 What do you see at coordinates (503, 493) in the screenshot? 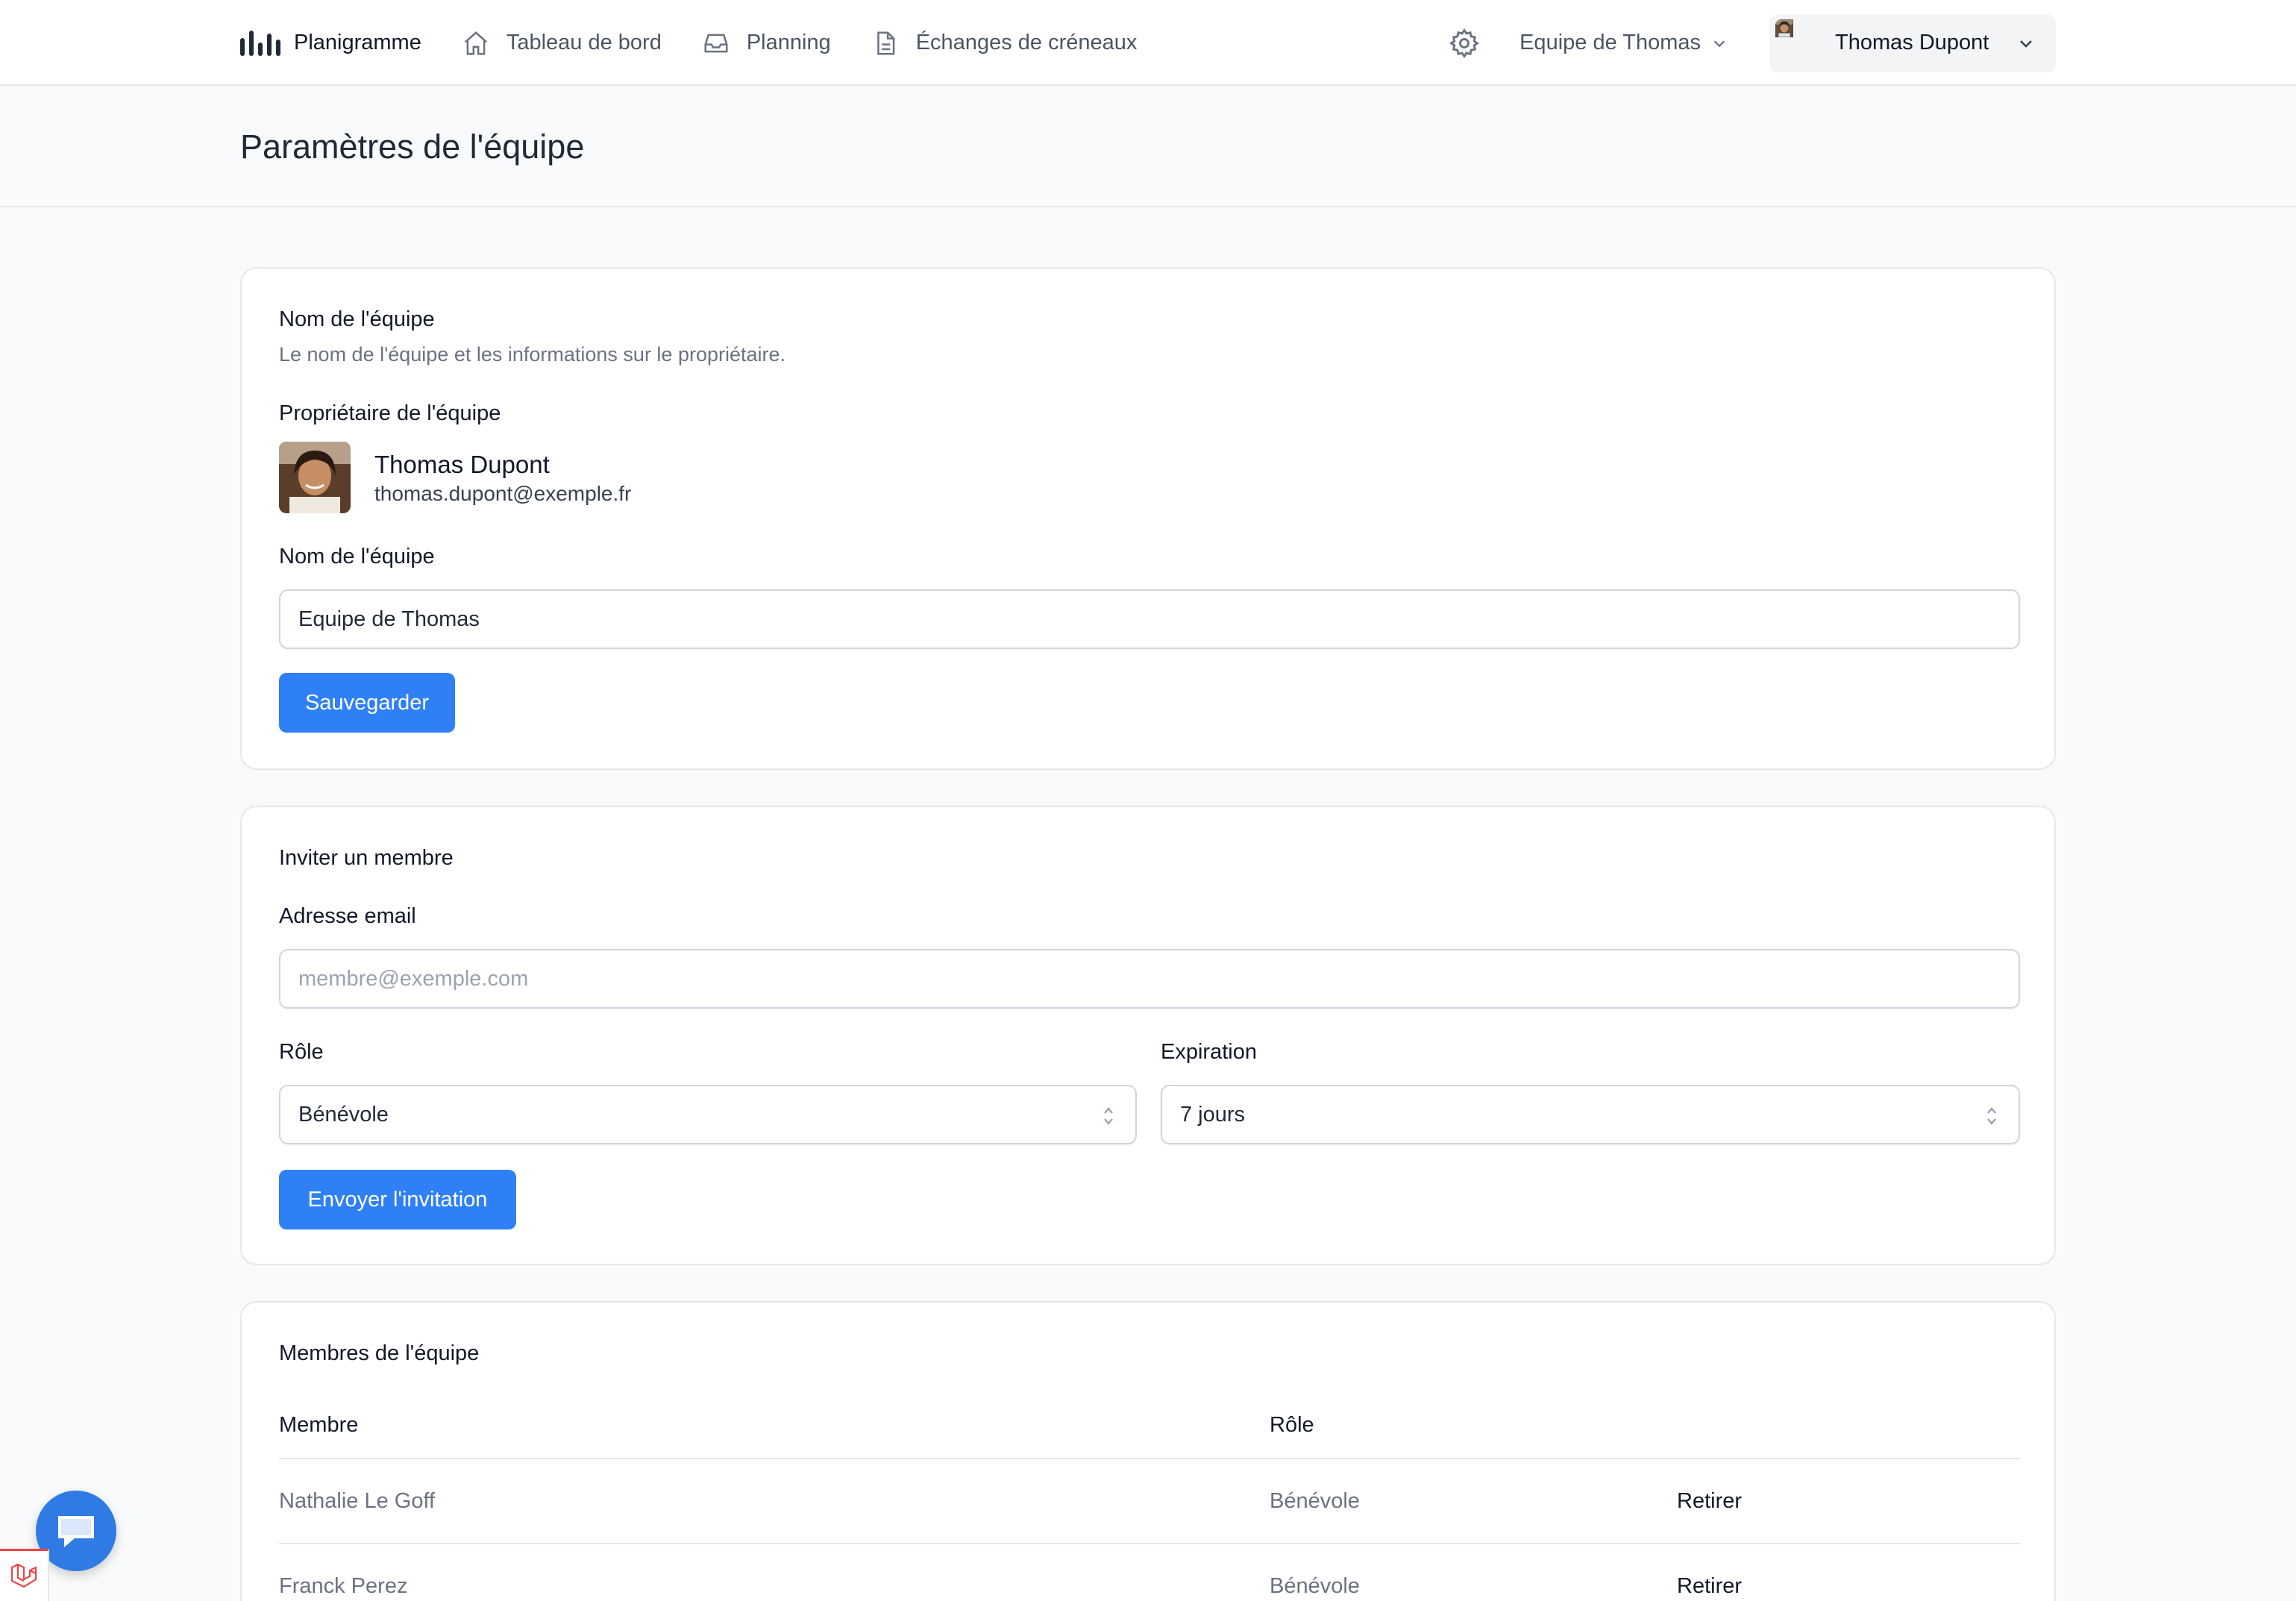
I see `owner-email: thomas.dupont@exemple.fr` at bounding box center [503, 493].